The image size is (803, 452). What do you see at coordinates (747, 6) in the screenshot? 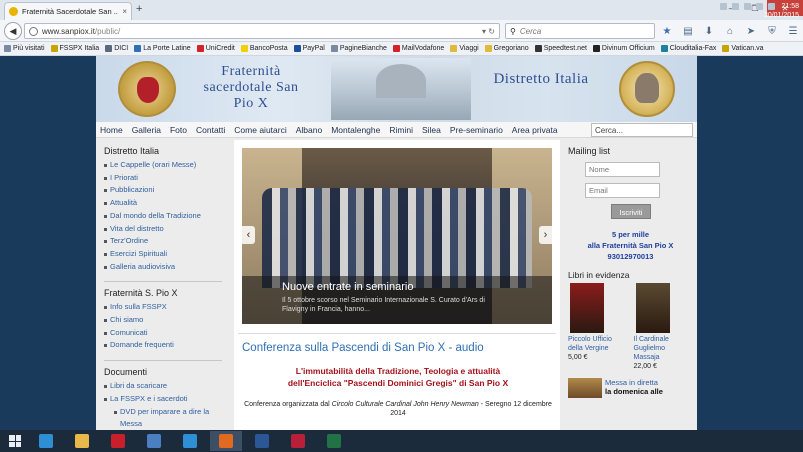
I see `tray-network-icon` at bounding box center [747, 6].